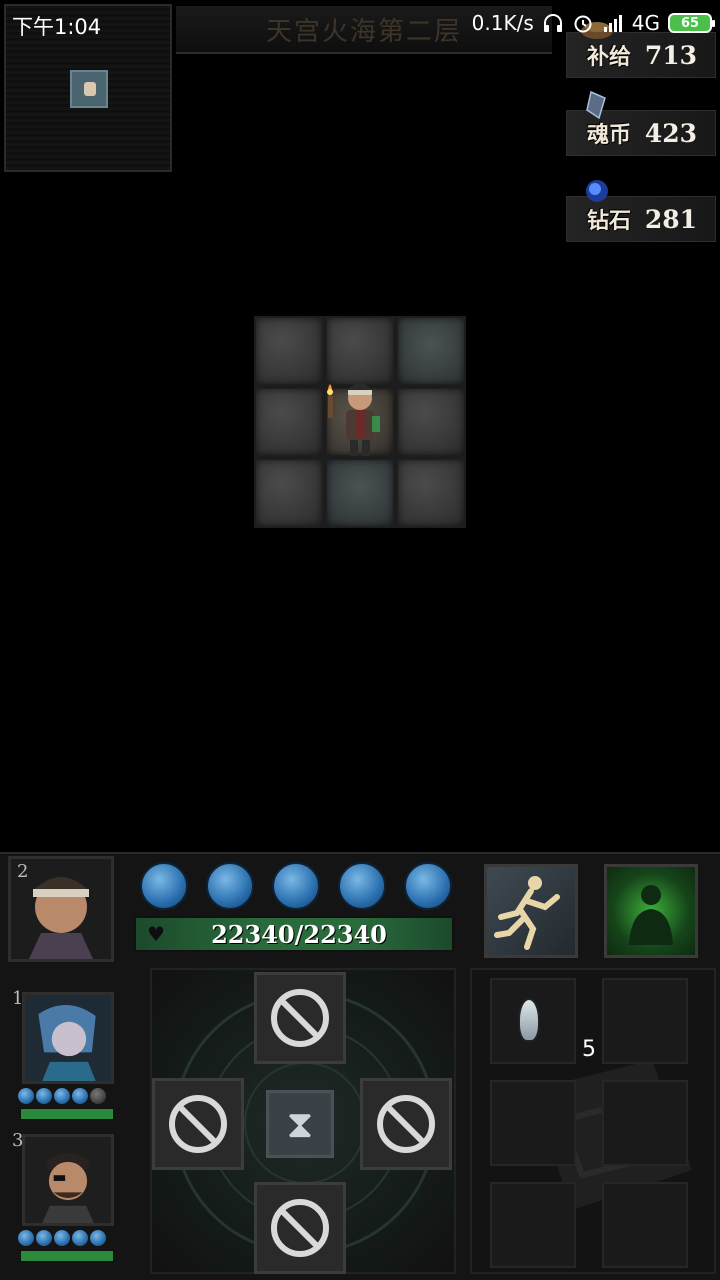 The image size is (720, 1280). I want to click on resource-label: 钻石, so click(609, 221).